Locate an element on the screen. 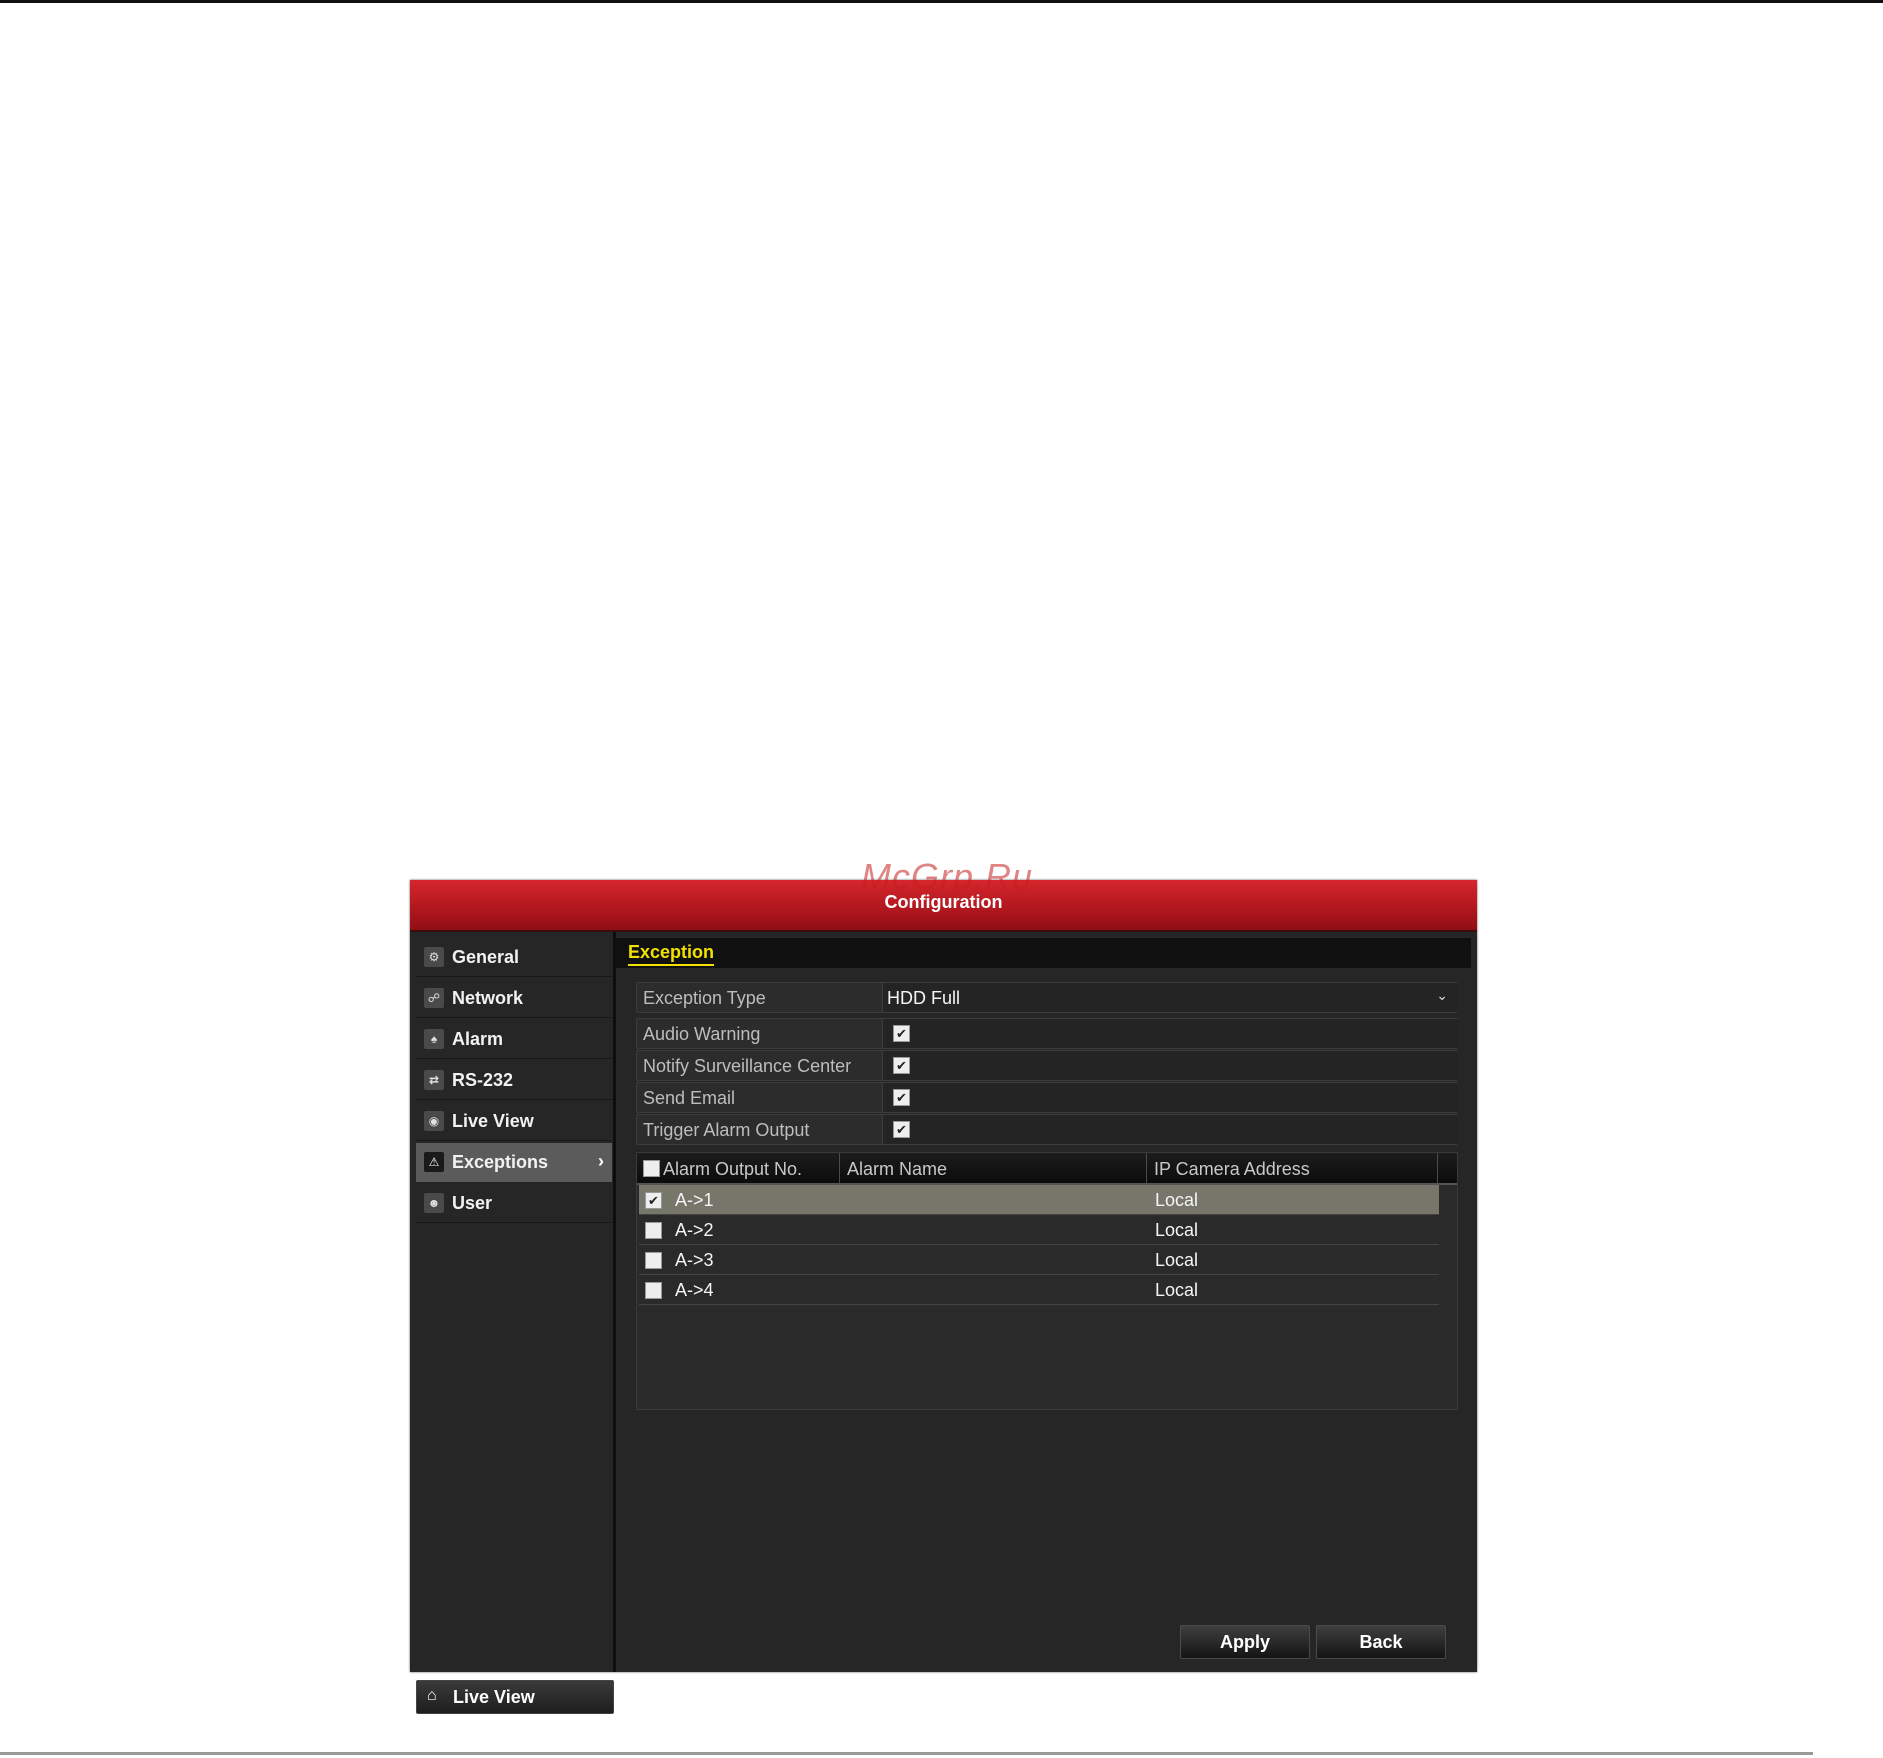  serial-port-icon: ⇄ is located at coordinates (434, 1080).